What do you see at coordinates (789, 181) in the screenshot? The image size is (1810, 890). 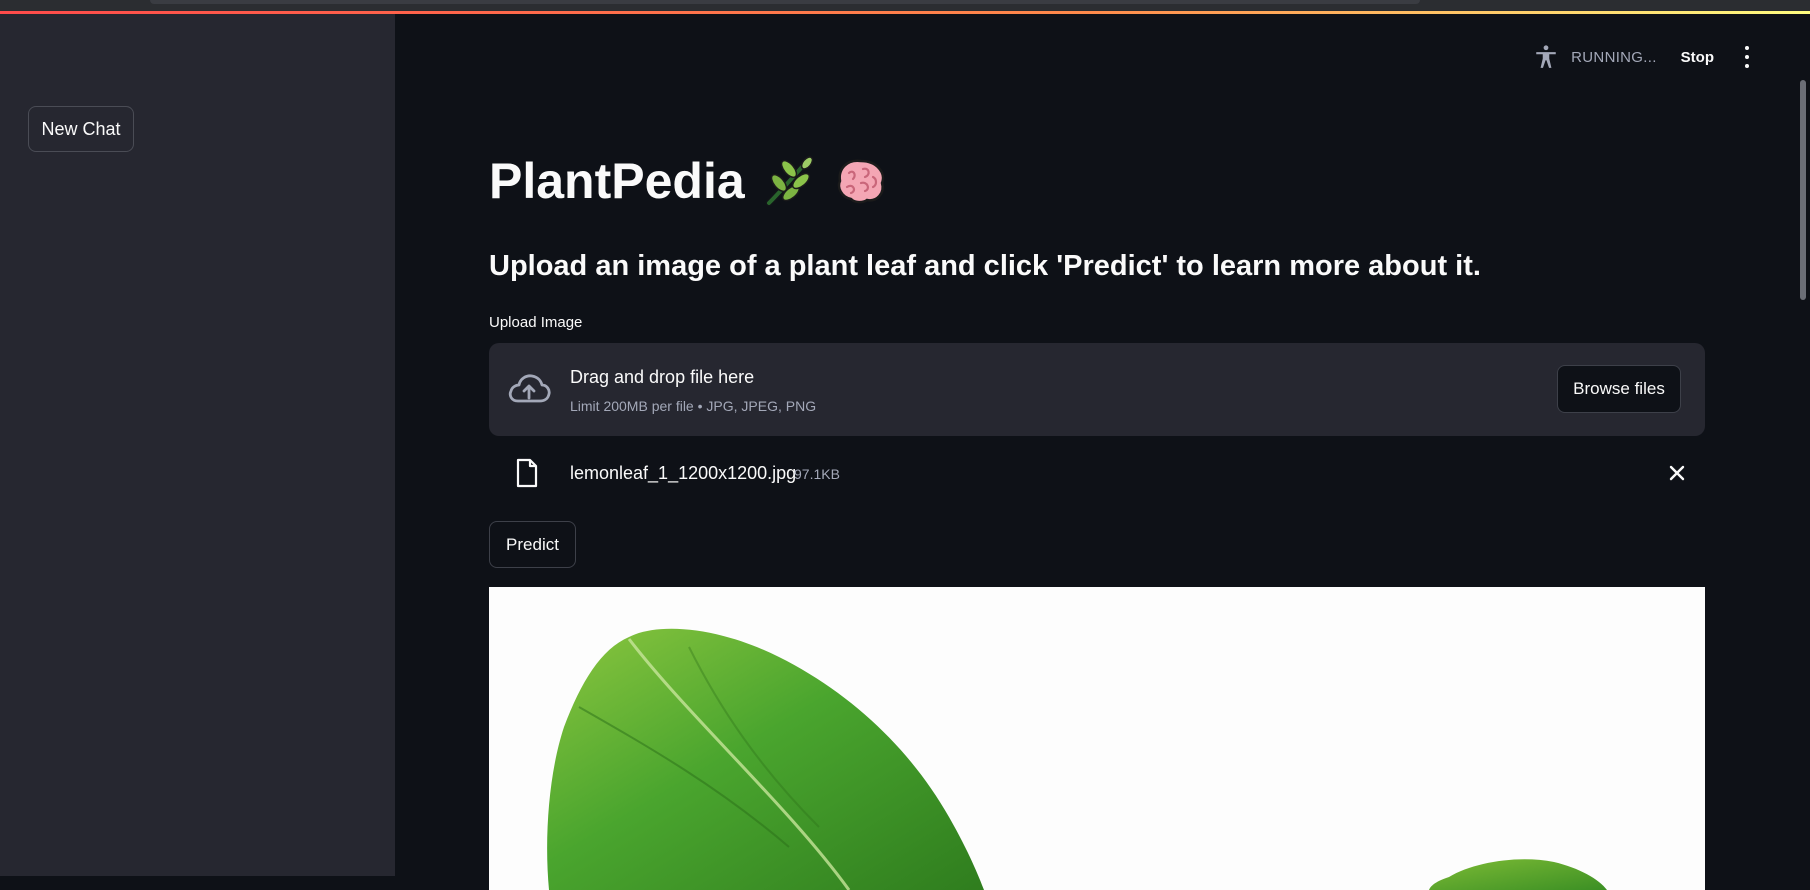 I see `herb-emoji-icon` at bounding box center [789, 181].